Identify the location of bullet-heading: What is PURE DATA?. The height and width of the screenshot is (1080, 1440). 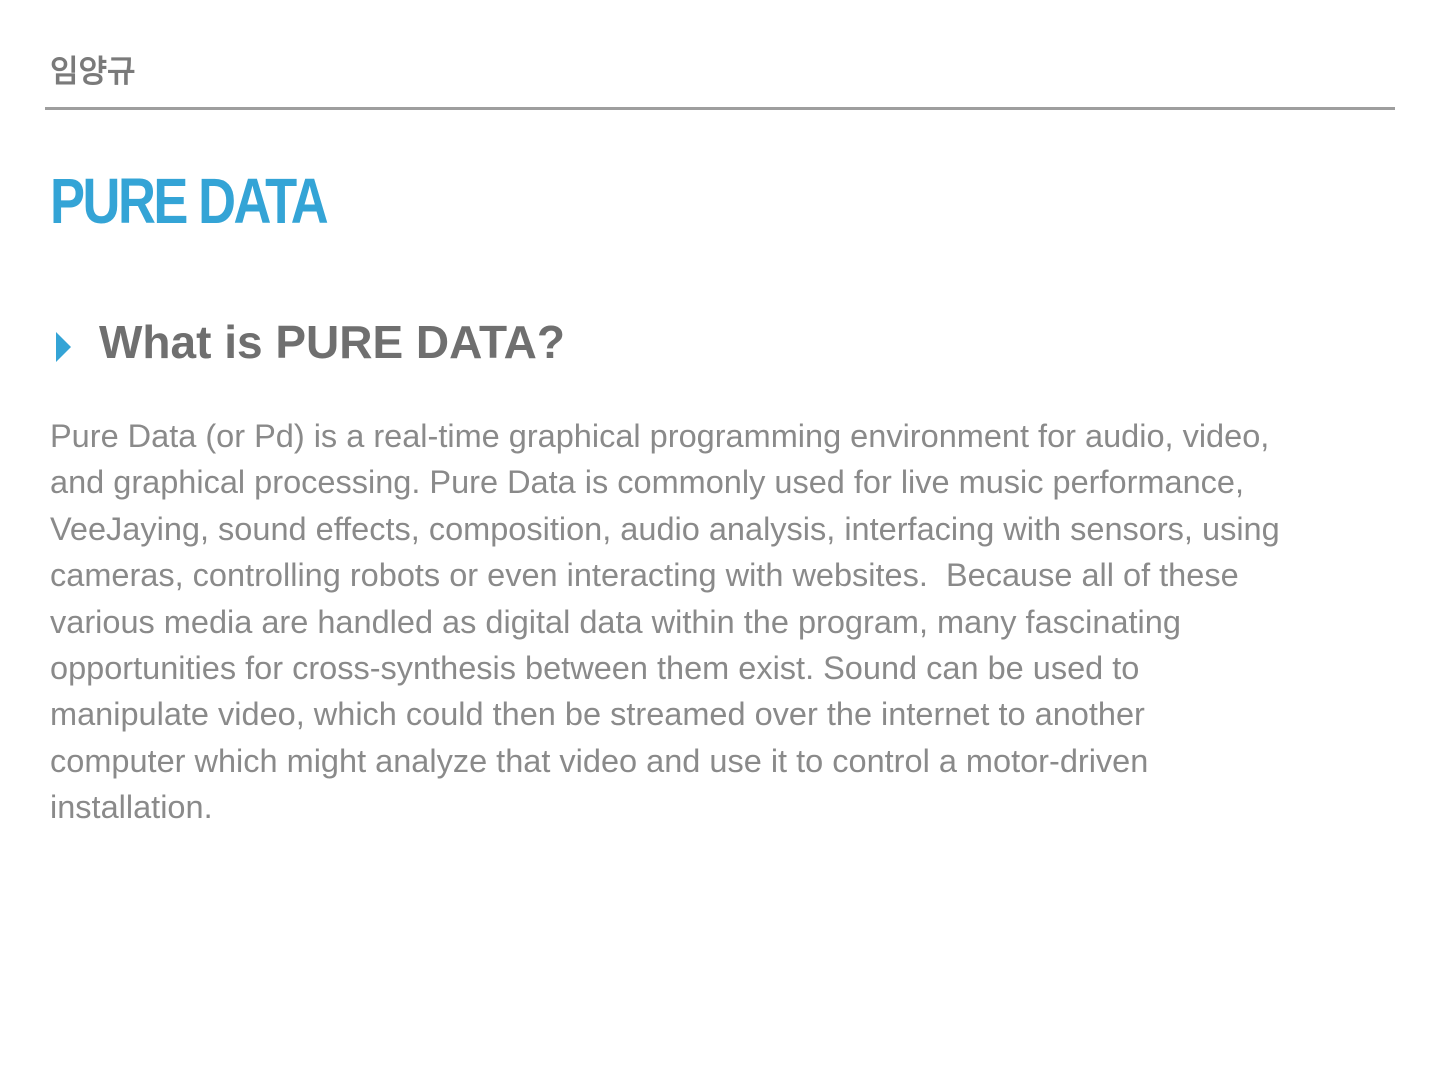
(332, 342).